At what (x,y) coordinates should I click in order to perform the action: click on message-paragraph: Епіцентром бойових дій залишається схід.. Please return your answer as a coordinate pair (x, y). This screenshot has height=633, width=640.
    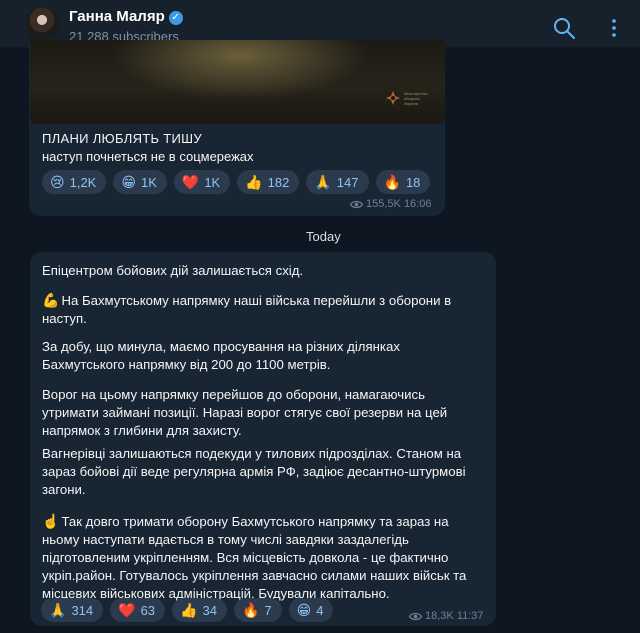
    Looking at the image, I should click on (262, 271).